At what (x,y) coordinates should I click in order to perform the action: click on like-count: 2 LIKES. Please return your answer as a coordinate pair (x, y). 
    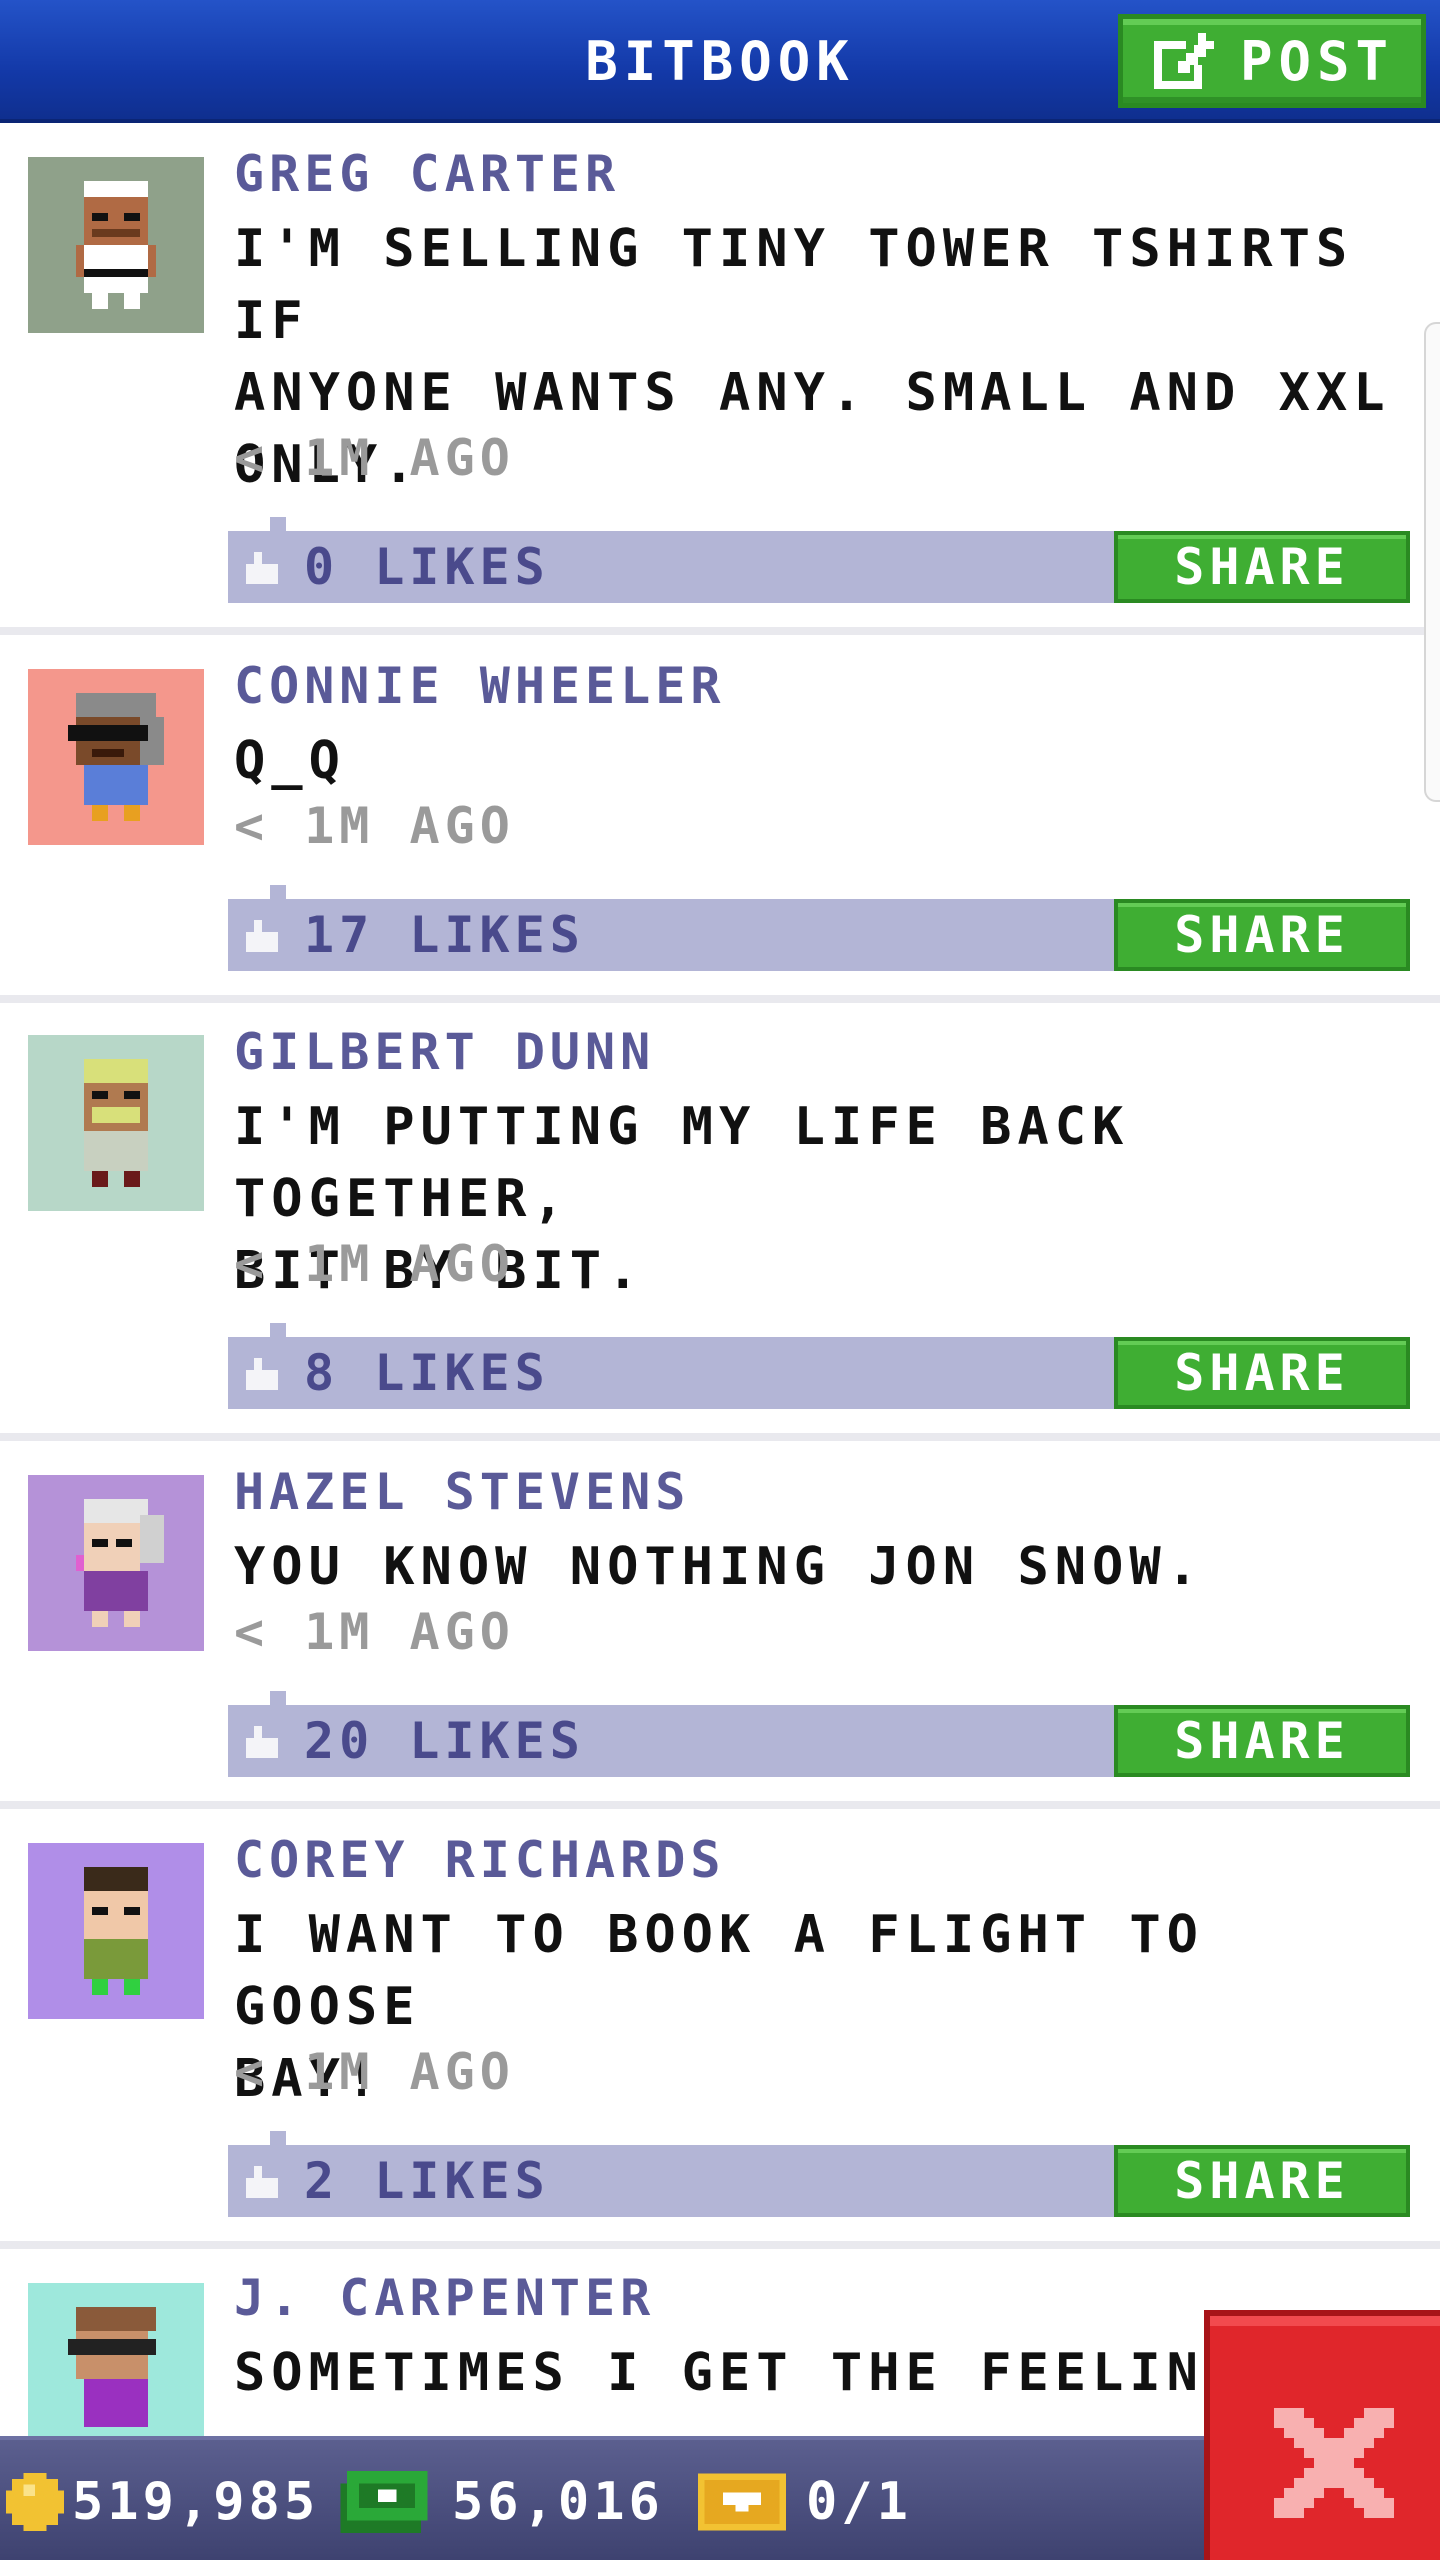
    Looking at the image, I should click on (427, 2181).